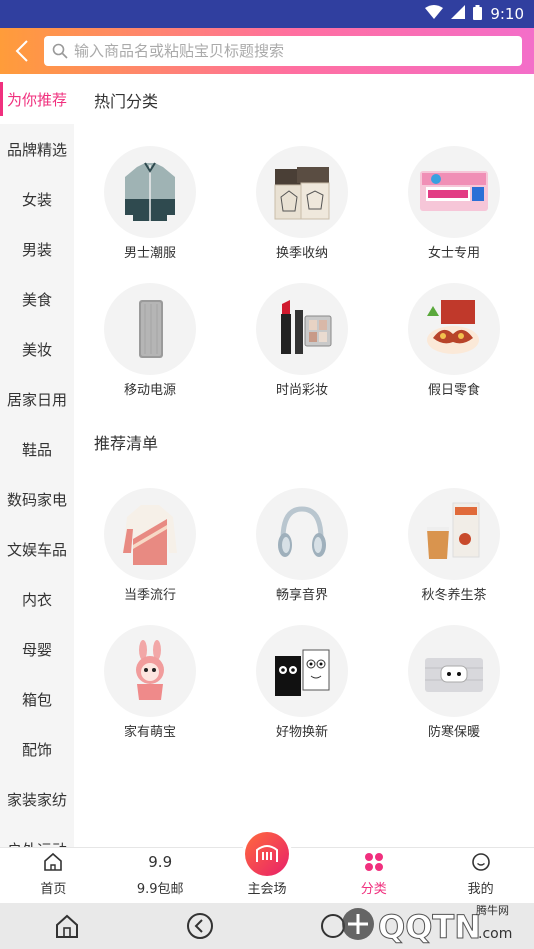  Describe the element at coordinates (267, 926) in the screenshot. I see `system-nav-bar` at that location.